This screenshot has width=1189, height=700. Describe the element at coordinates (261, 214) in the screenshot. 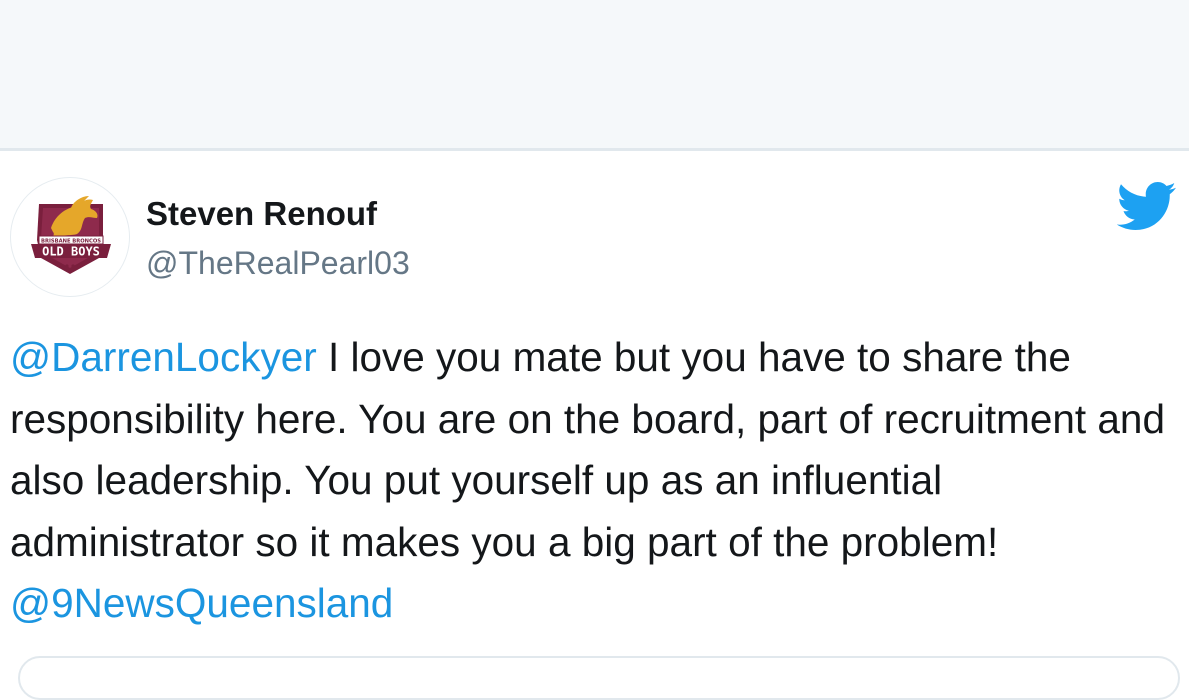

I see `author-display-name: Steven Renouf` at that location.